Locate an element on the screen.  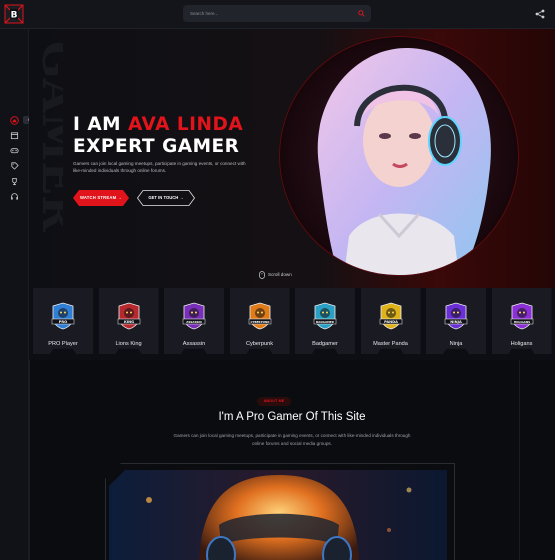
player-card: ASSASSIN Assassin is located at coordinates (194, 321).